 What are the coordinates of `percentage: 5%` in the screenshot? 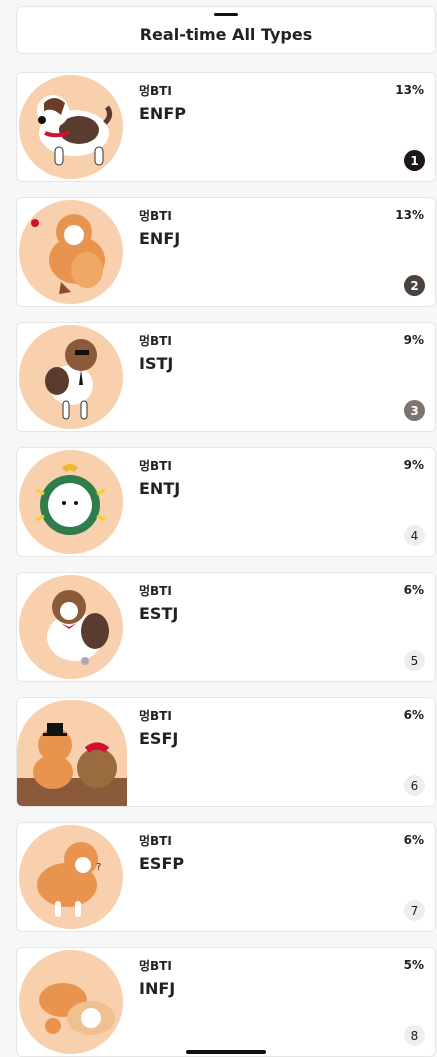 It's located at (413, 965).